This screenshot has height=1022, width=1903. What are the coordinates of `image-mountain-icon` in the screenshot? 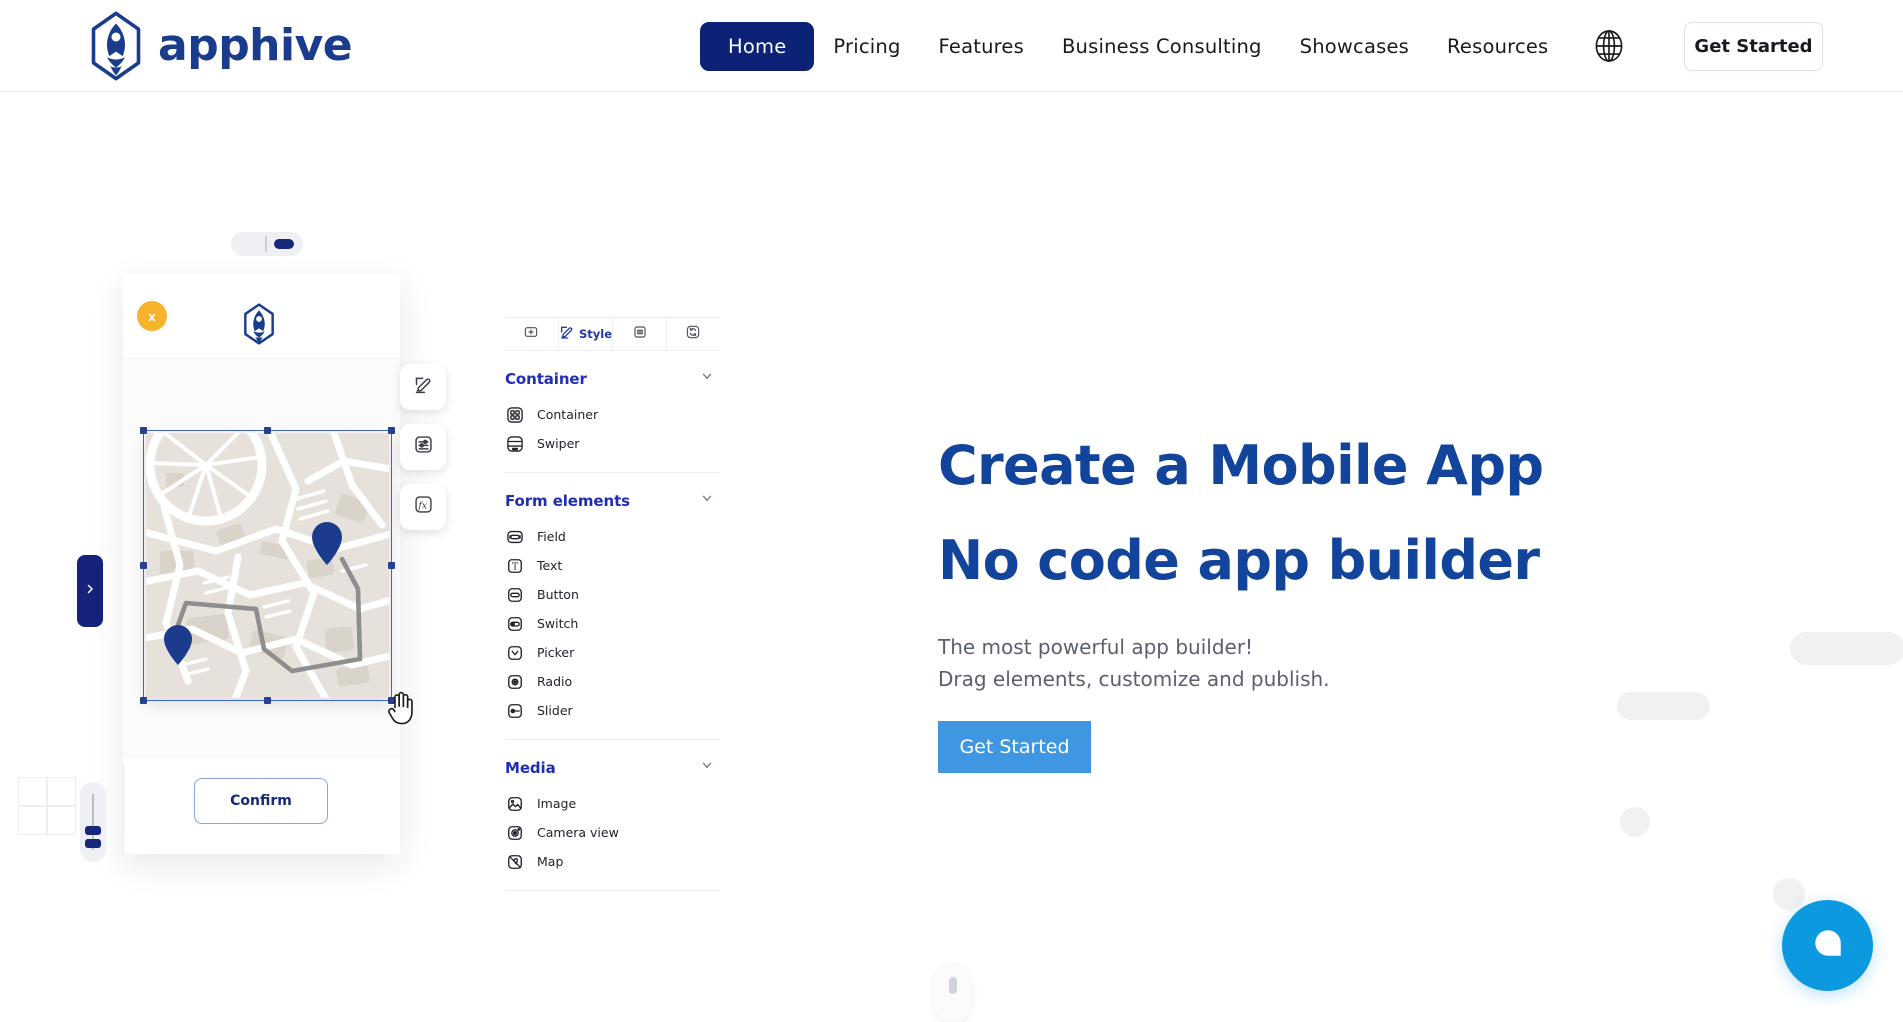 It's located at (515, 804).